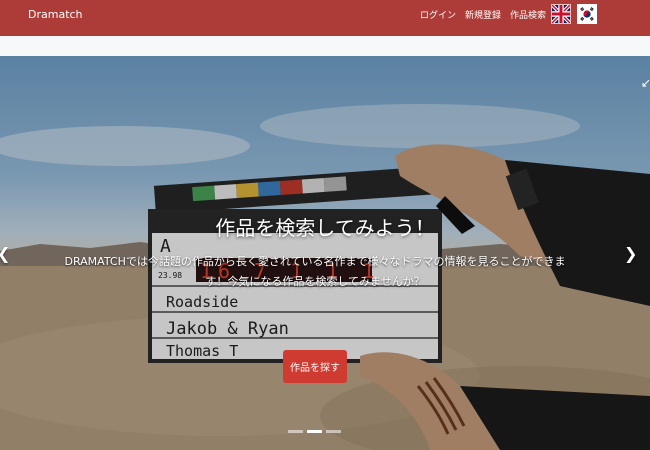  What do you see at coordinates (325, 228) in the screenshot?
I see `hero-title: 作品を検索してみよう！` at bounding box center [325, 228].